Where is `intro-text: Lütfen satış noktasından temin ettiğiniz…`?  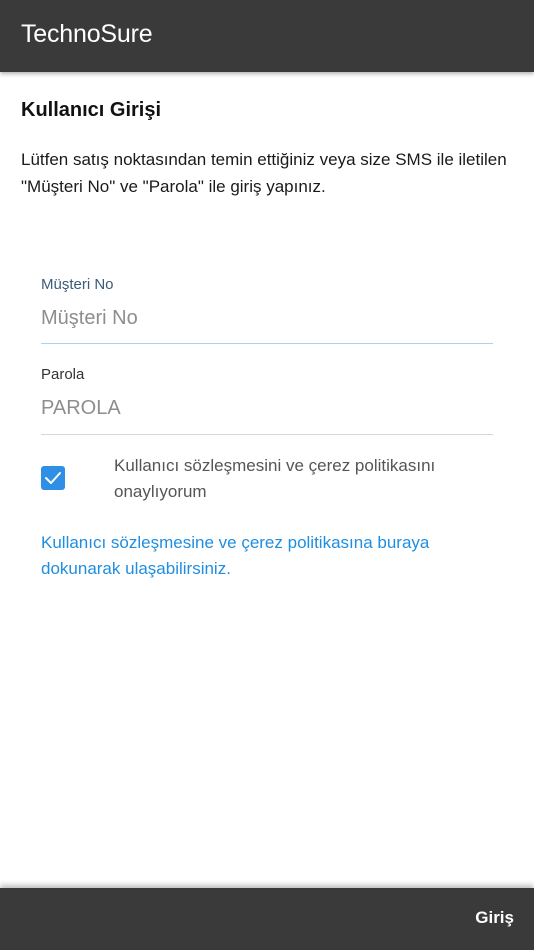 intro-text: Lütfen satış noktasından temin ettiğiniz… is located at coordinates (264, 173).